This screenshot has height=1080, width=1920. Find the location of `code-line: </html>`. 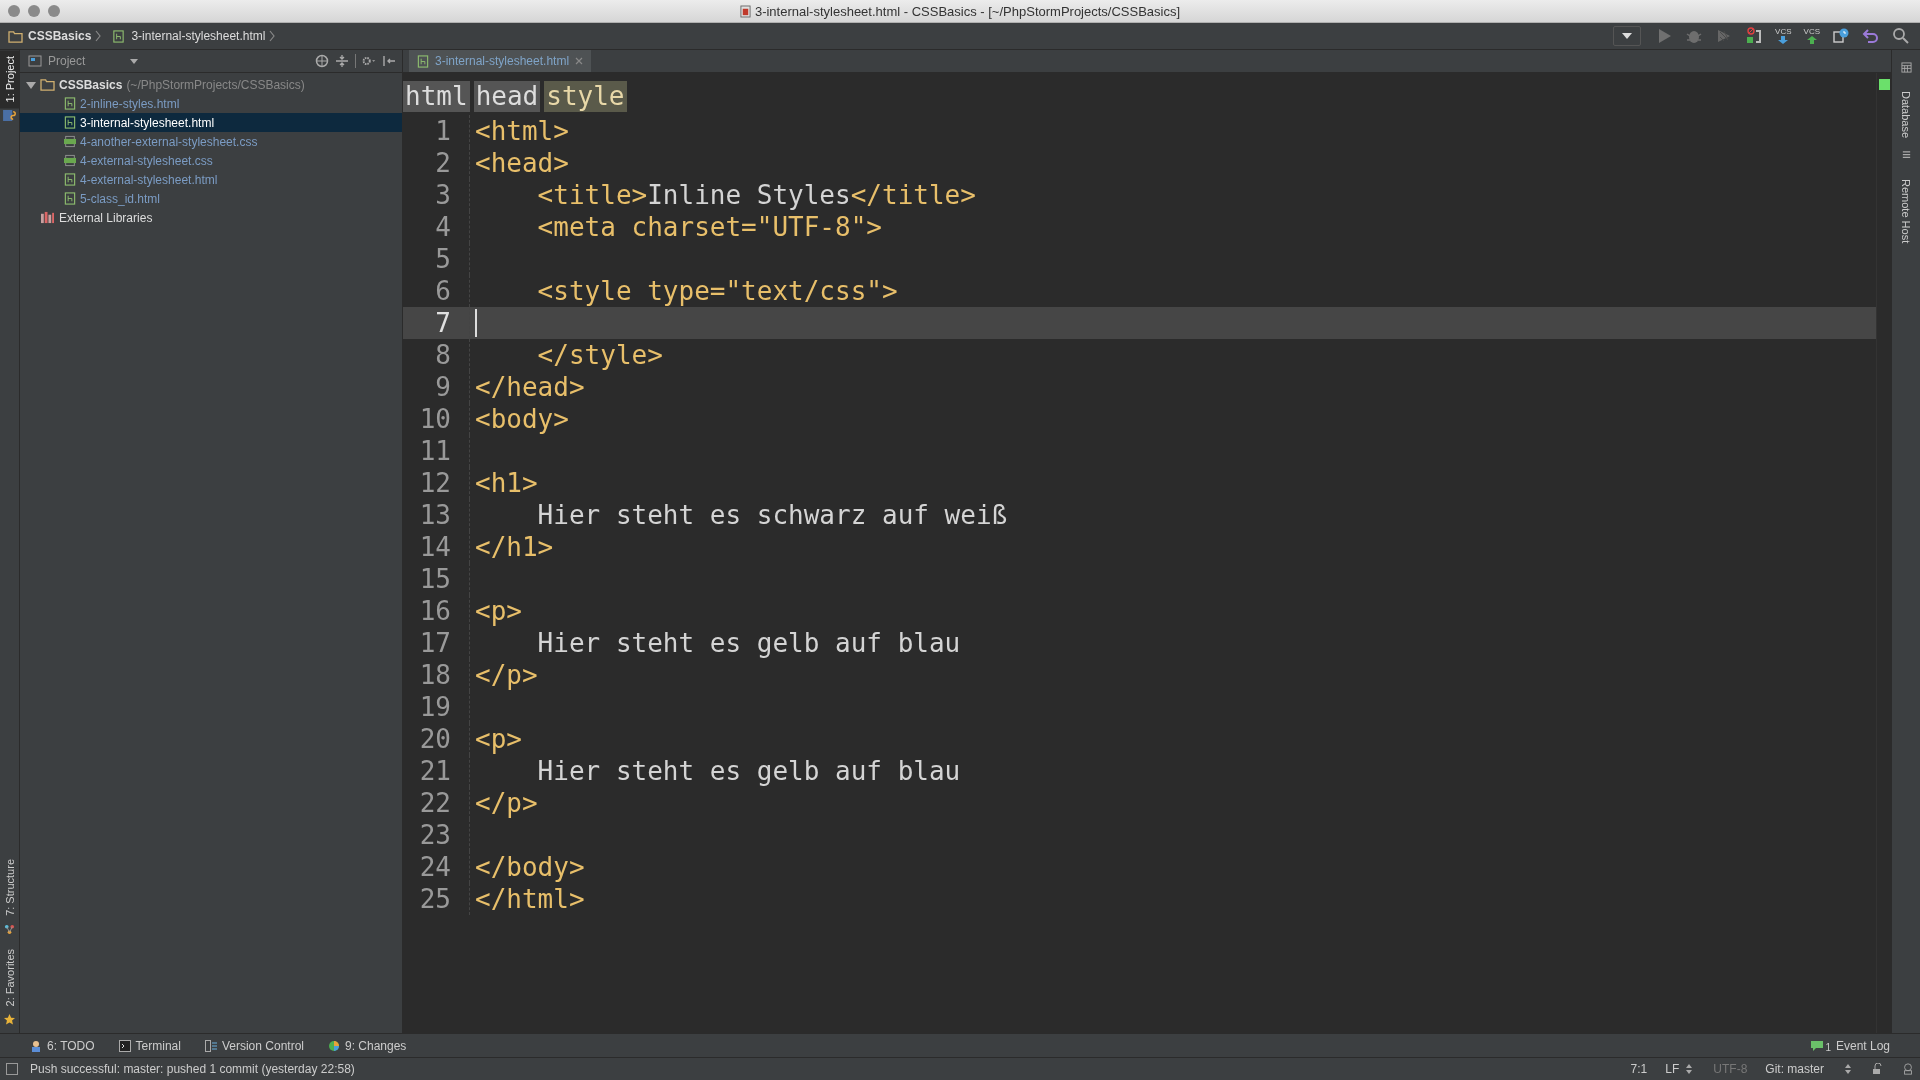

code-line: </html> is located at coordinates (530, 899).